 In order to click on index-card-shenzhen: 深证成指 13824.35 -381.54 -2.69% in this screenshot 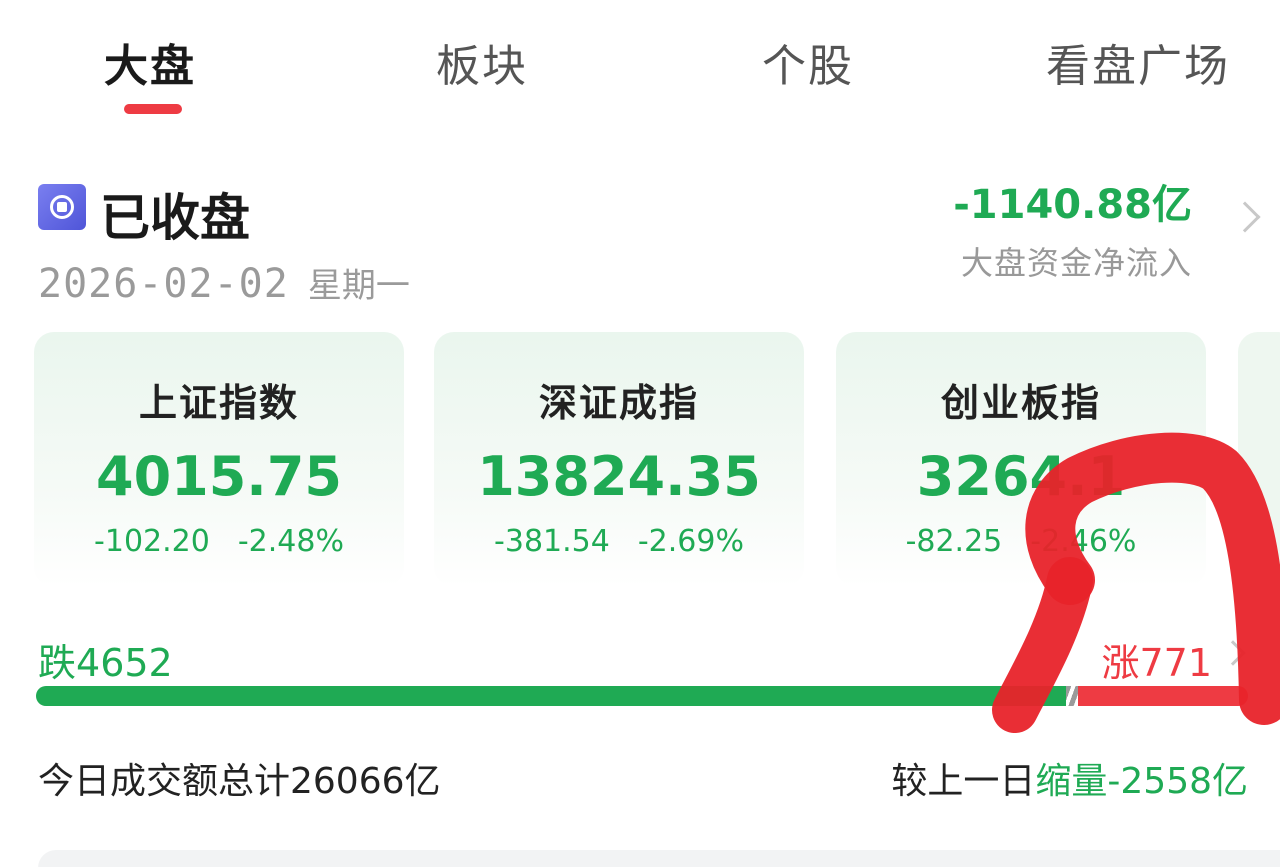, I will do `click(619, 459)`.